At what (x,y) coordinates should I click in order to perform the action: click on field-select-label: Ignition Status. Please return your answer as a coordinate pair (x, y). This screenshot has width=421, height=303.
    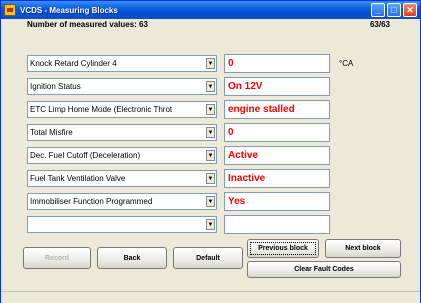
    Looking at the image, I should click on (55, 86).